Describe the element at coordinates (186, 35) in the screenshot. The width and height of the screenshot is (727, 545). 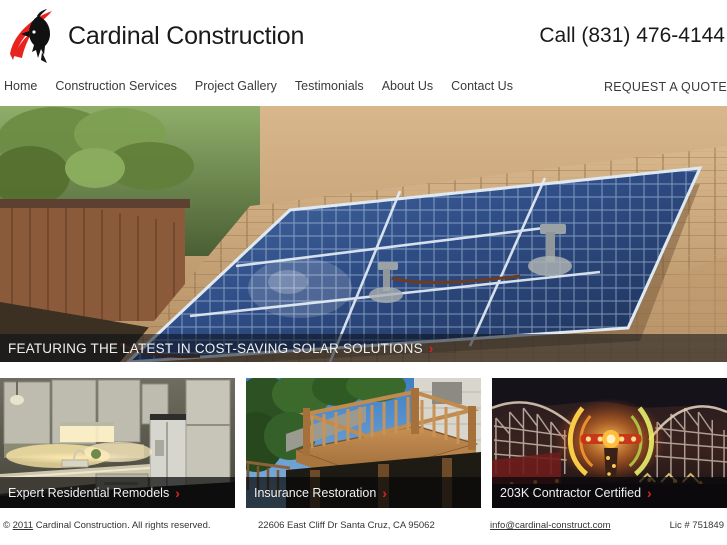
I see `brand-title: Cardinal Construction` at that location.